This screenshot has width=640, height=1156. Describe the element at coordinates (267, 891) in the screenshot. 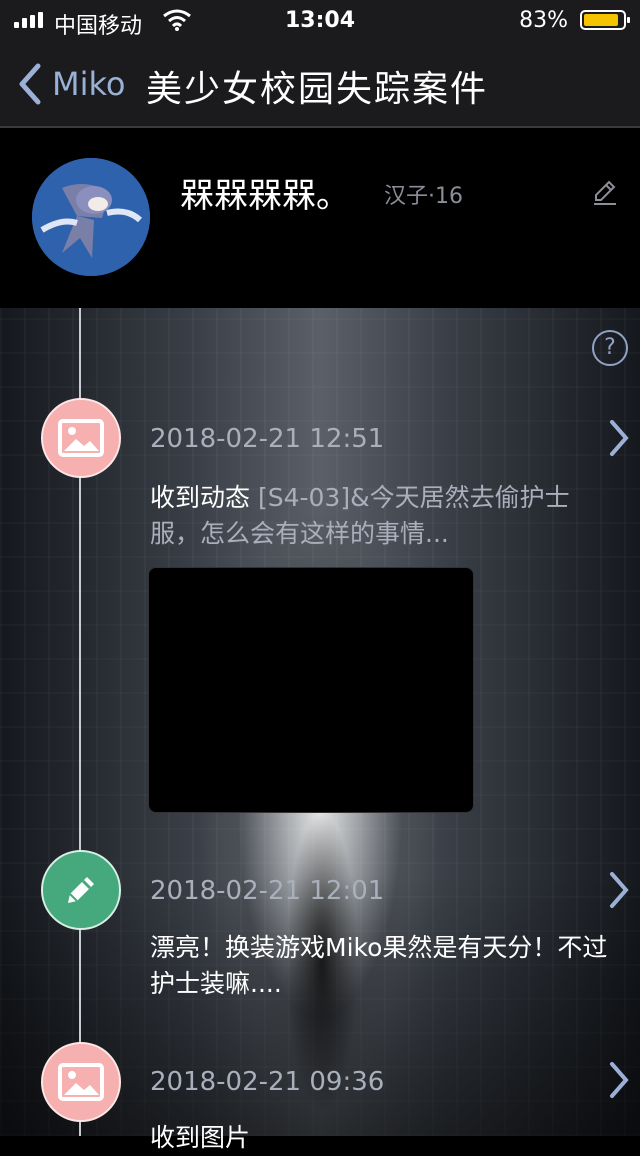

I see `entry-date: 2018-02-21 12:01` at that location.